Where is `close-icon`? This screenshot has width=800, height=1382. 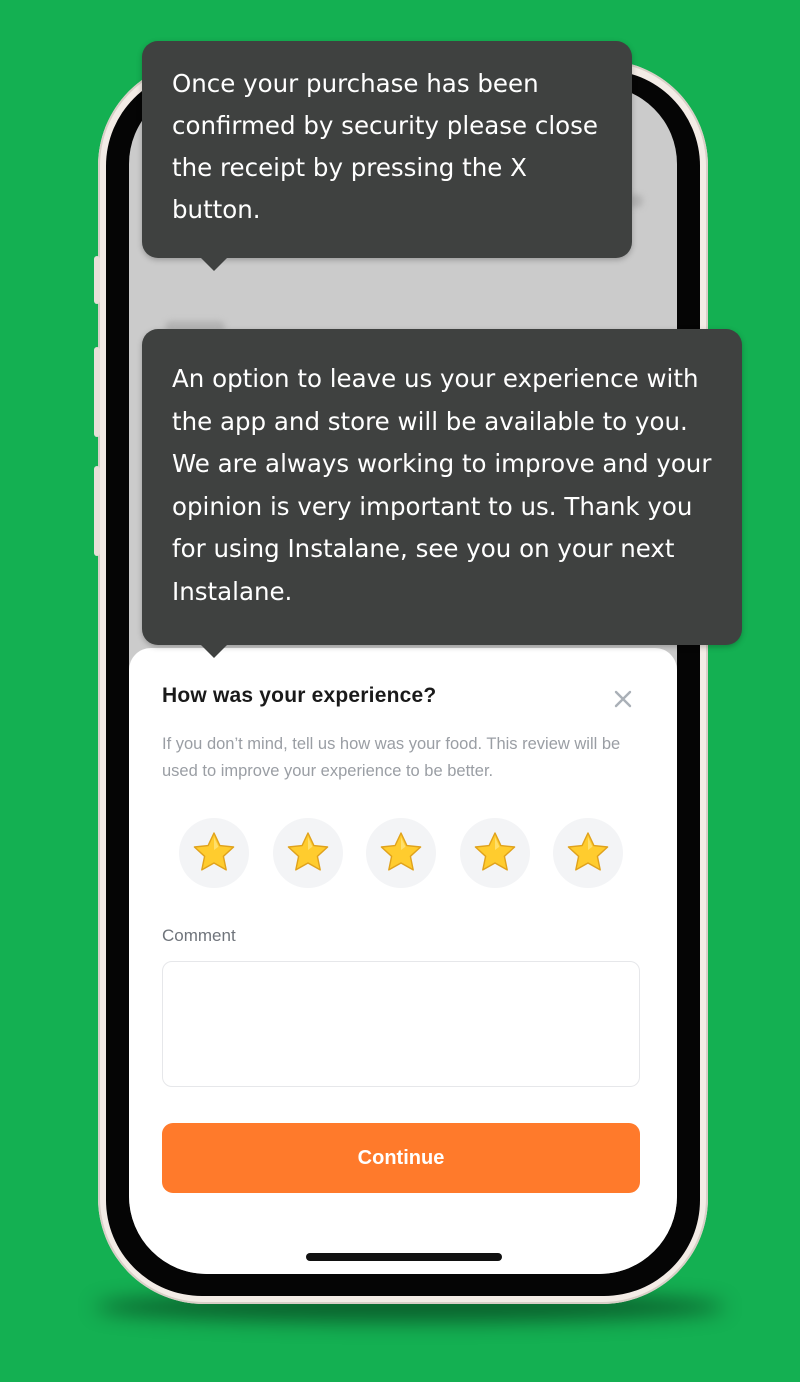 close-icon is located at coordinates (623, 699).